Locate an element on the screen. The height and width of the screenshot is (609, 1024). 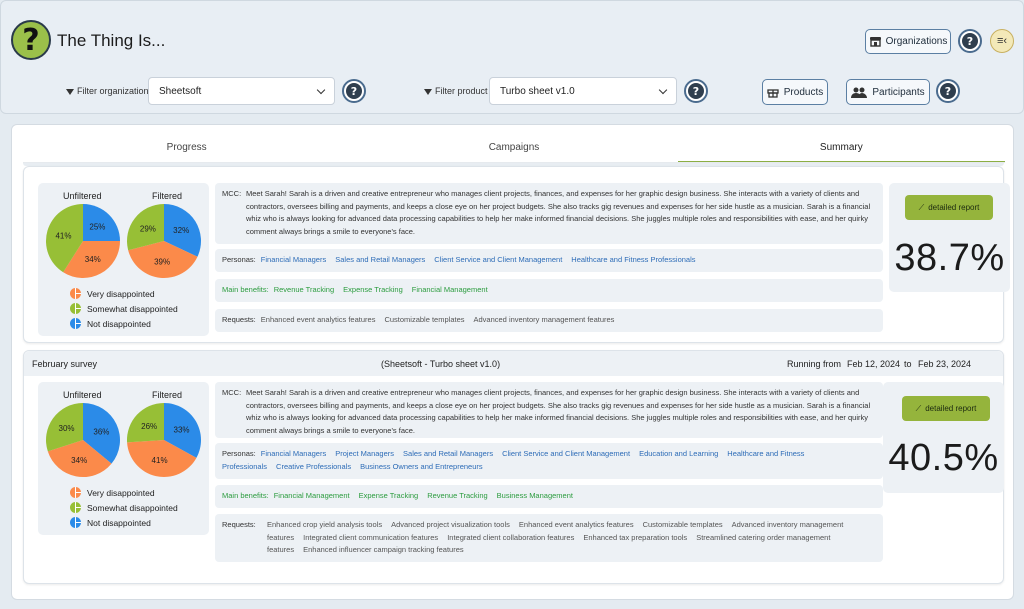
filter-product-label-text: Filter product is located at coordinates (461, 91).